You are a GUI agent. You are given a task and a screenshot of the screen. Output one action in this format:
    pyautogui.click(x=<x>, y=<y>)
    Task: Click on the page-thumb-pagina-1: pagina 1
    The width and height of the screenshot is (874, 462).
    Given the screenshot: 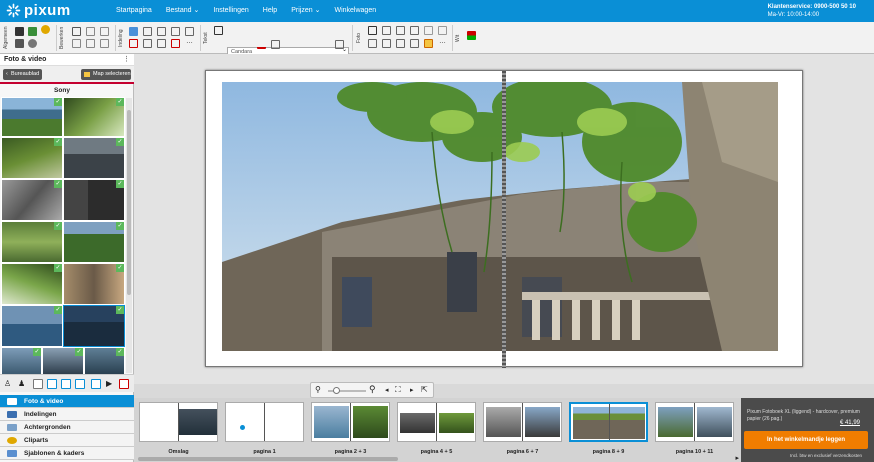 What is the action you would take?
    pyautogui.click(x=264, y=428)
    